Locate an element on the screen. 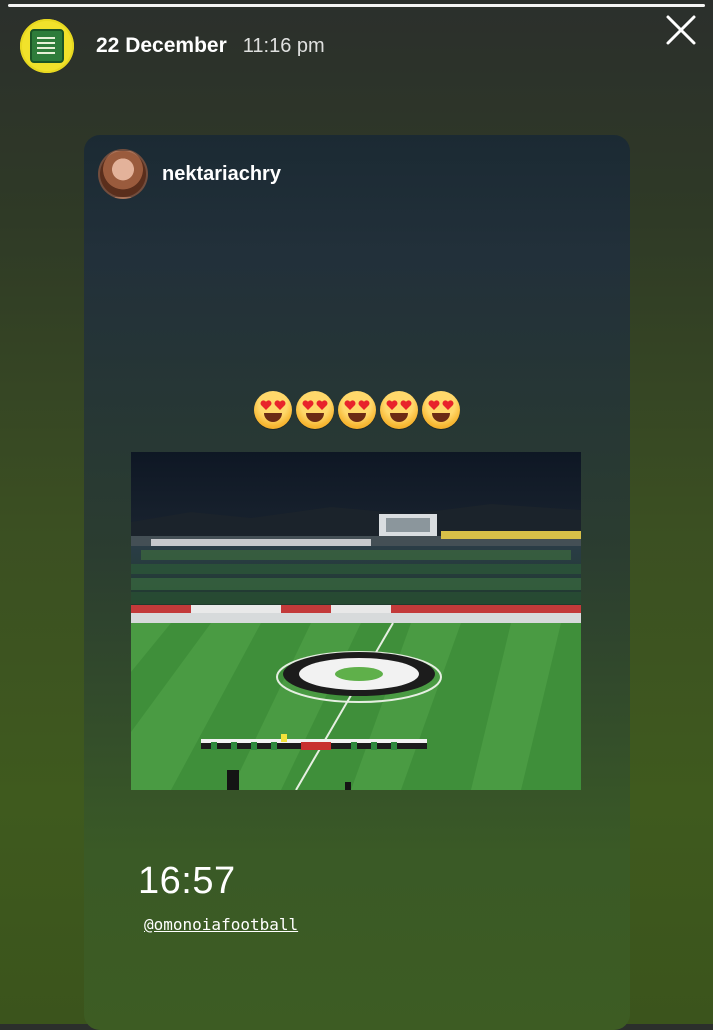 The height and width of the screenshot is (1030, 713). account-avatar is located at coordinates (47, 46).